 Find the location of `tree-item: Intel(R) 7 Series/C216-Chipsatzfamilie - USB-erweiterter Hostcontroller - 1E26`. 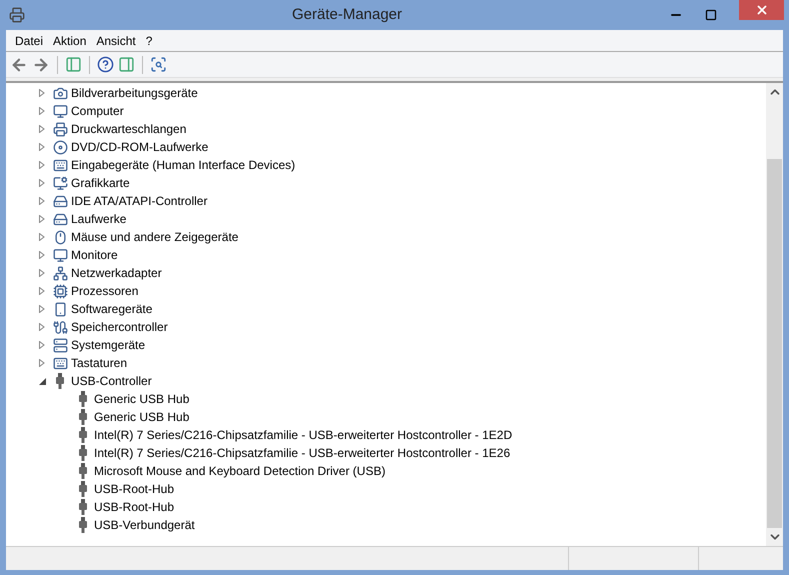

tree-item: Intel(R) 7 Series/C216-Chipsatzfamilie - USB-erweiterter Hostcontroller - 1E26 is located at coordinates (302, 453).